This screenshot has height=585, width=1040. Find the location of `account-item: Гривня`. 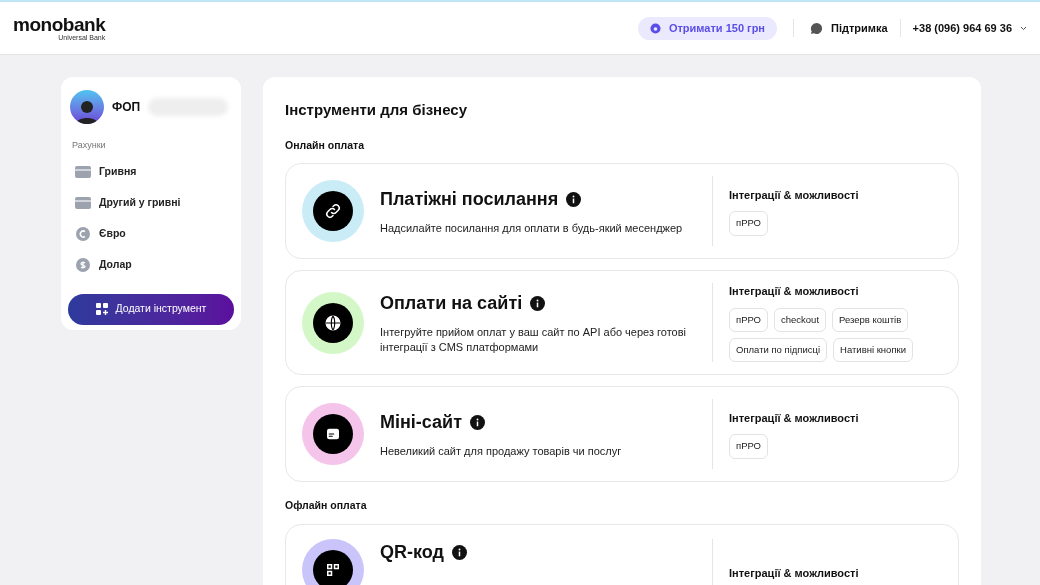

account-item: Гривня is located at coordinates (151, 172).